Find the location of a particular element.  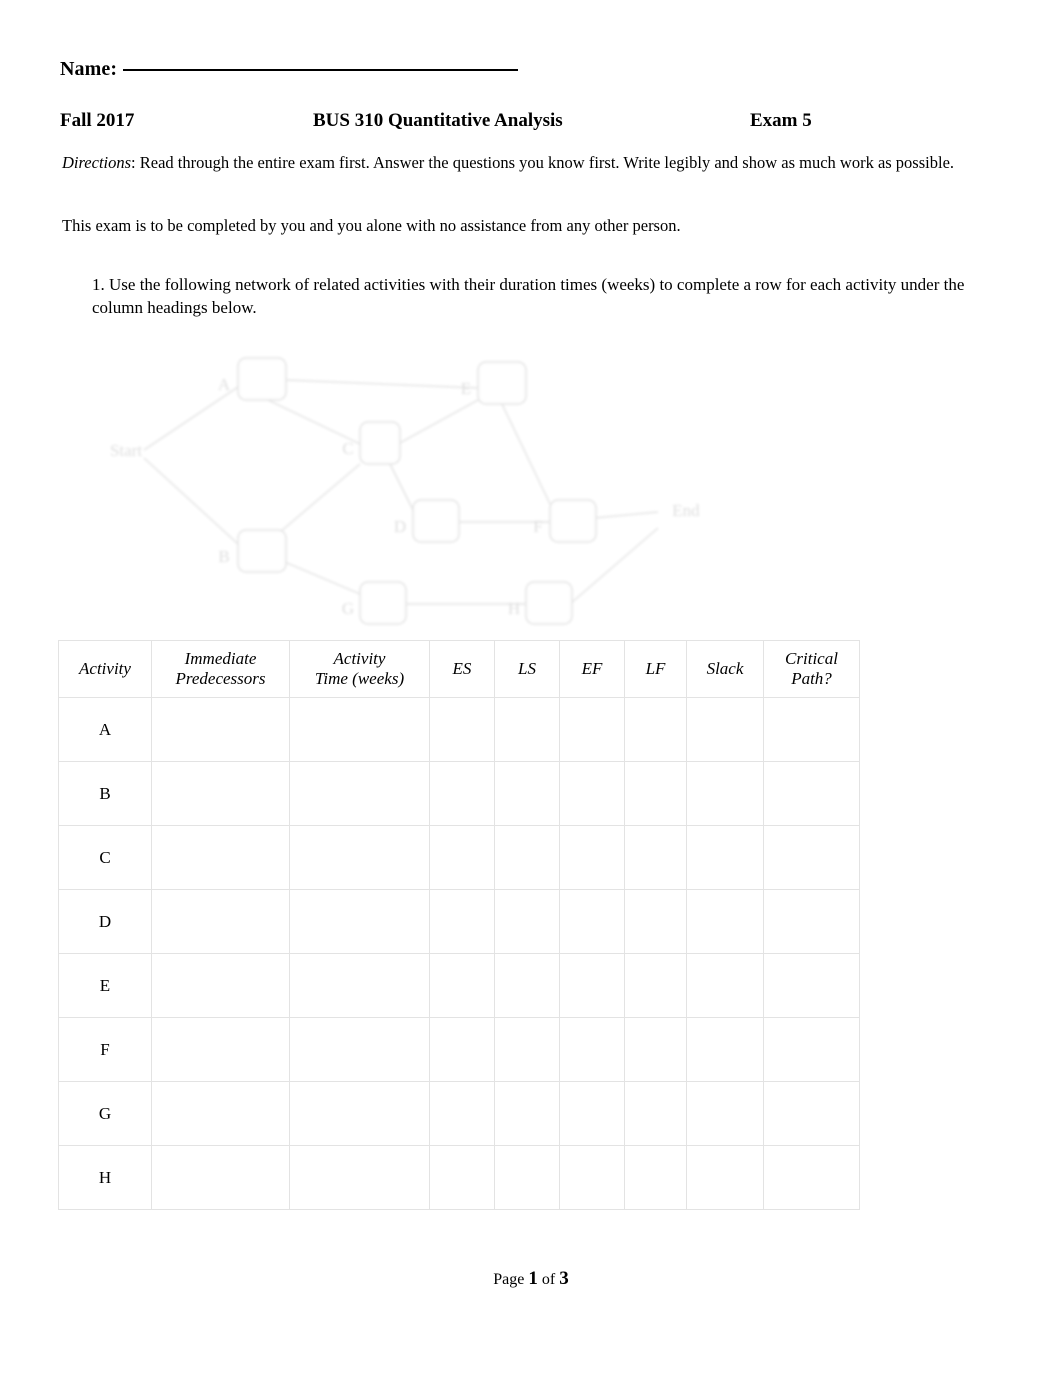

cell-activity: H is located at coordinates (105, 1177).